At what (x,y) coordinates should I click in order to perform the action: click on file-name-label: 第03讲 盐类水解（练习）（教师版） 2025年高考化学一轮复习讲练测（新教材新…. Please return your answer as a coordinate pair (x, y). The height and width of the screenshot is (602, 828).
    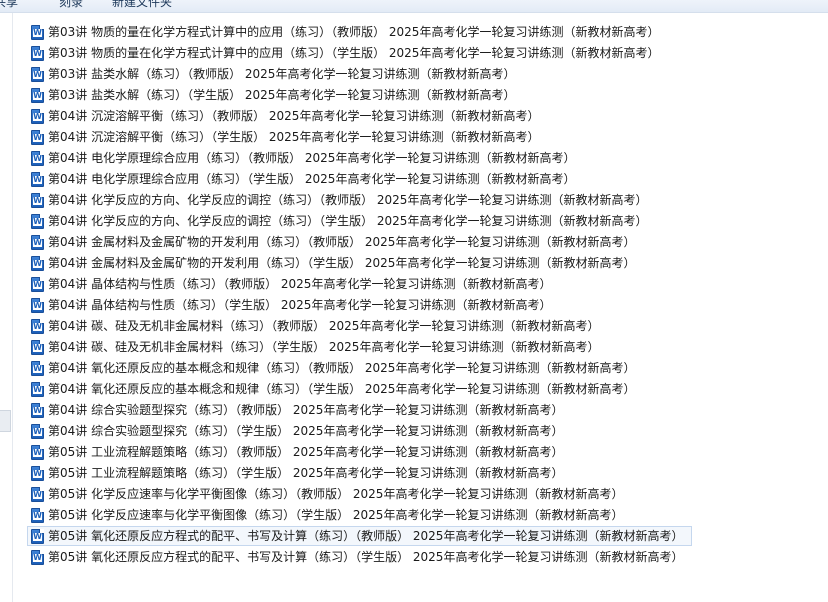
    Looking at the image, I should click on (282, 74).